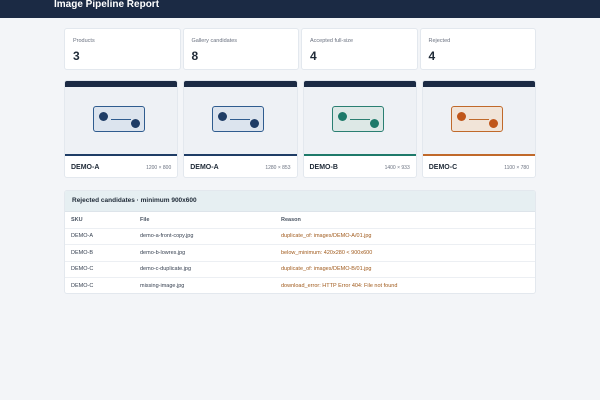 The height and width of the screenshot is (400, 600). I want to click on column-header-sku: SKU, so click(99, 220).